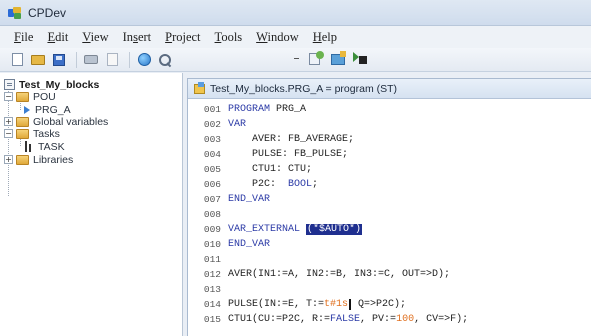 This screenshot has height=336, width=591. Describe the element at coordinates (38, 60) in the screenshot. I see `open-folder-icon` at that location.